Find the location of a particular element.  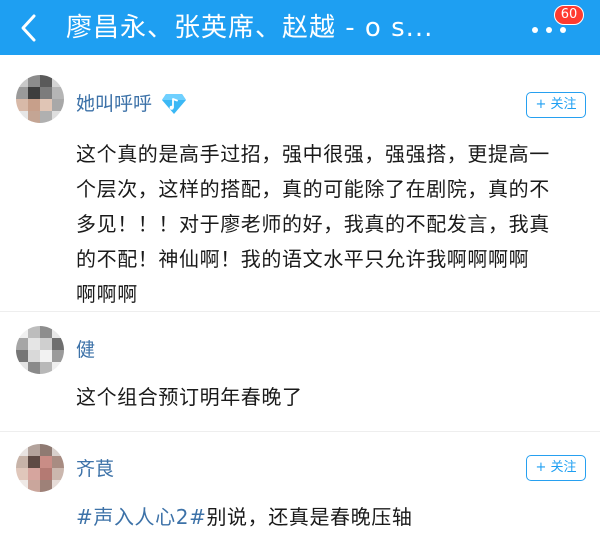

music-diamond-icon is located at coordinates (174, 104).